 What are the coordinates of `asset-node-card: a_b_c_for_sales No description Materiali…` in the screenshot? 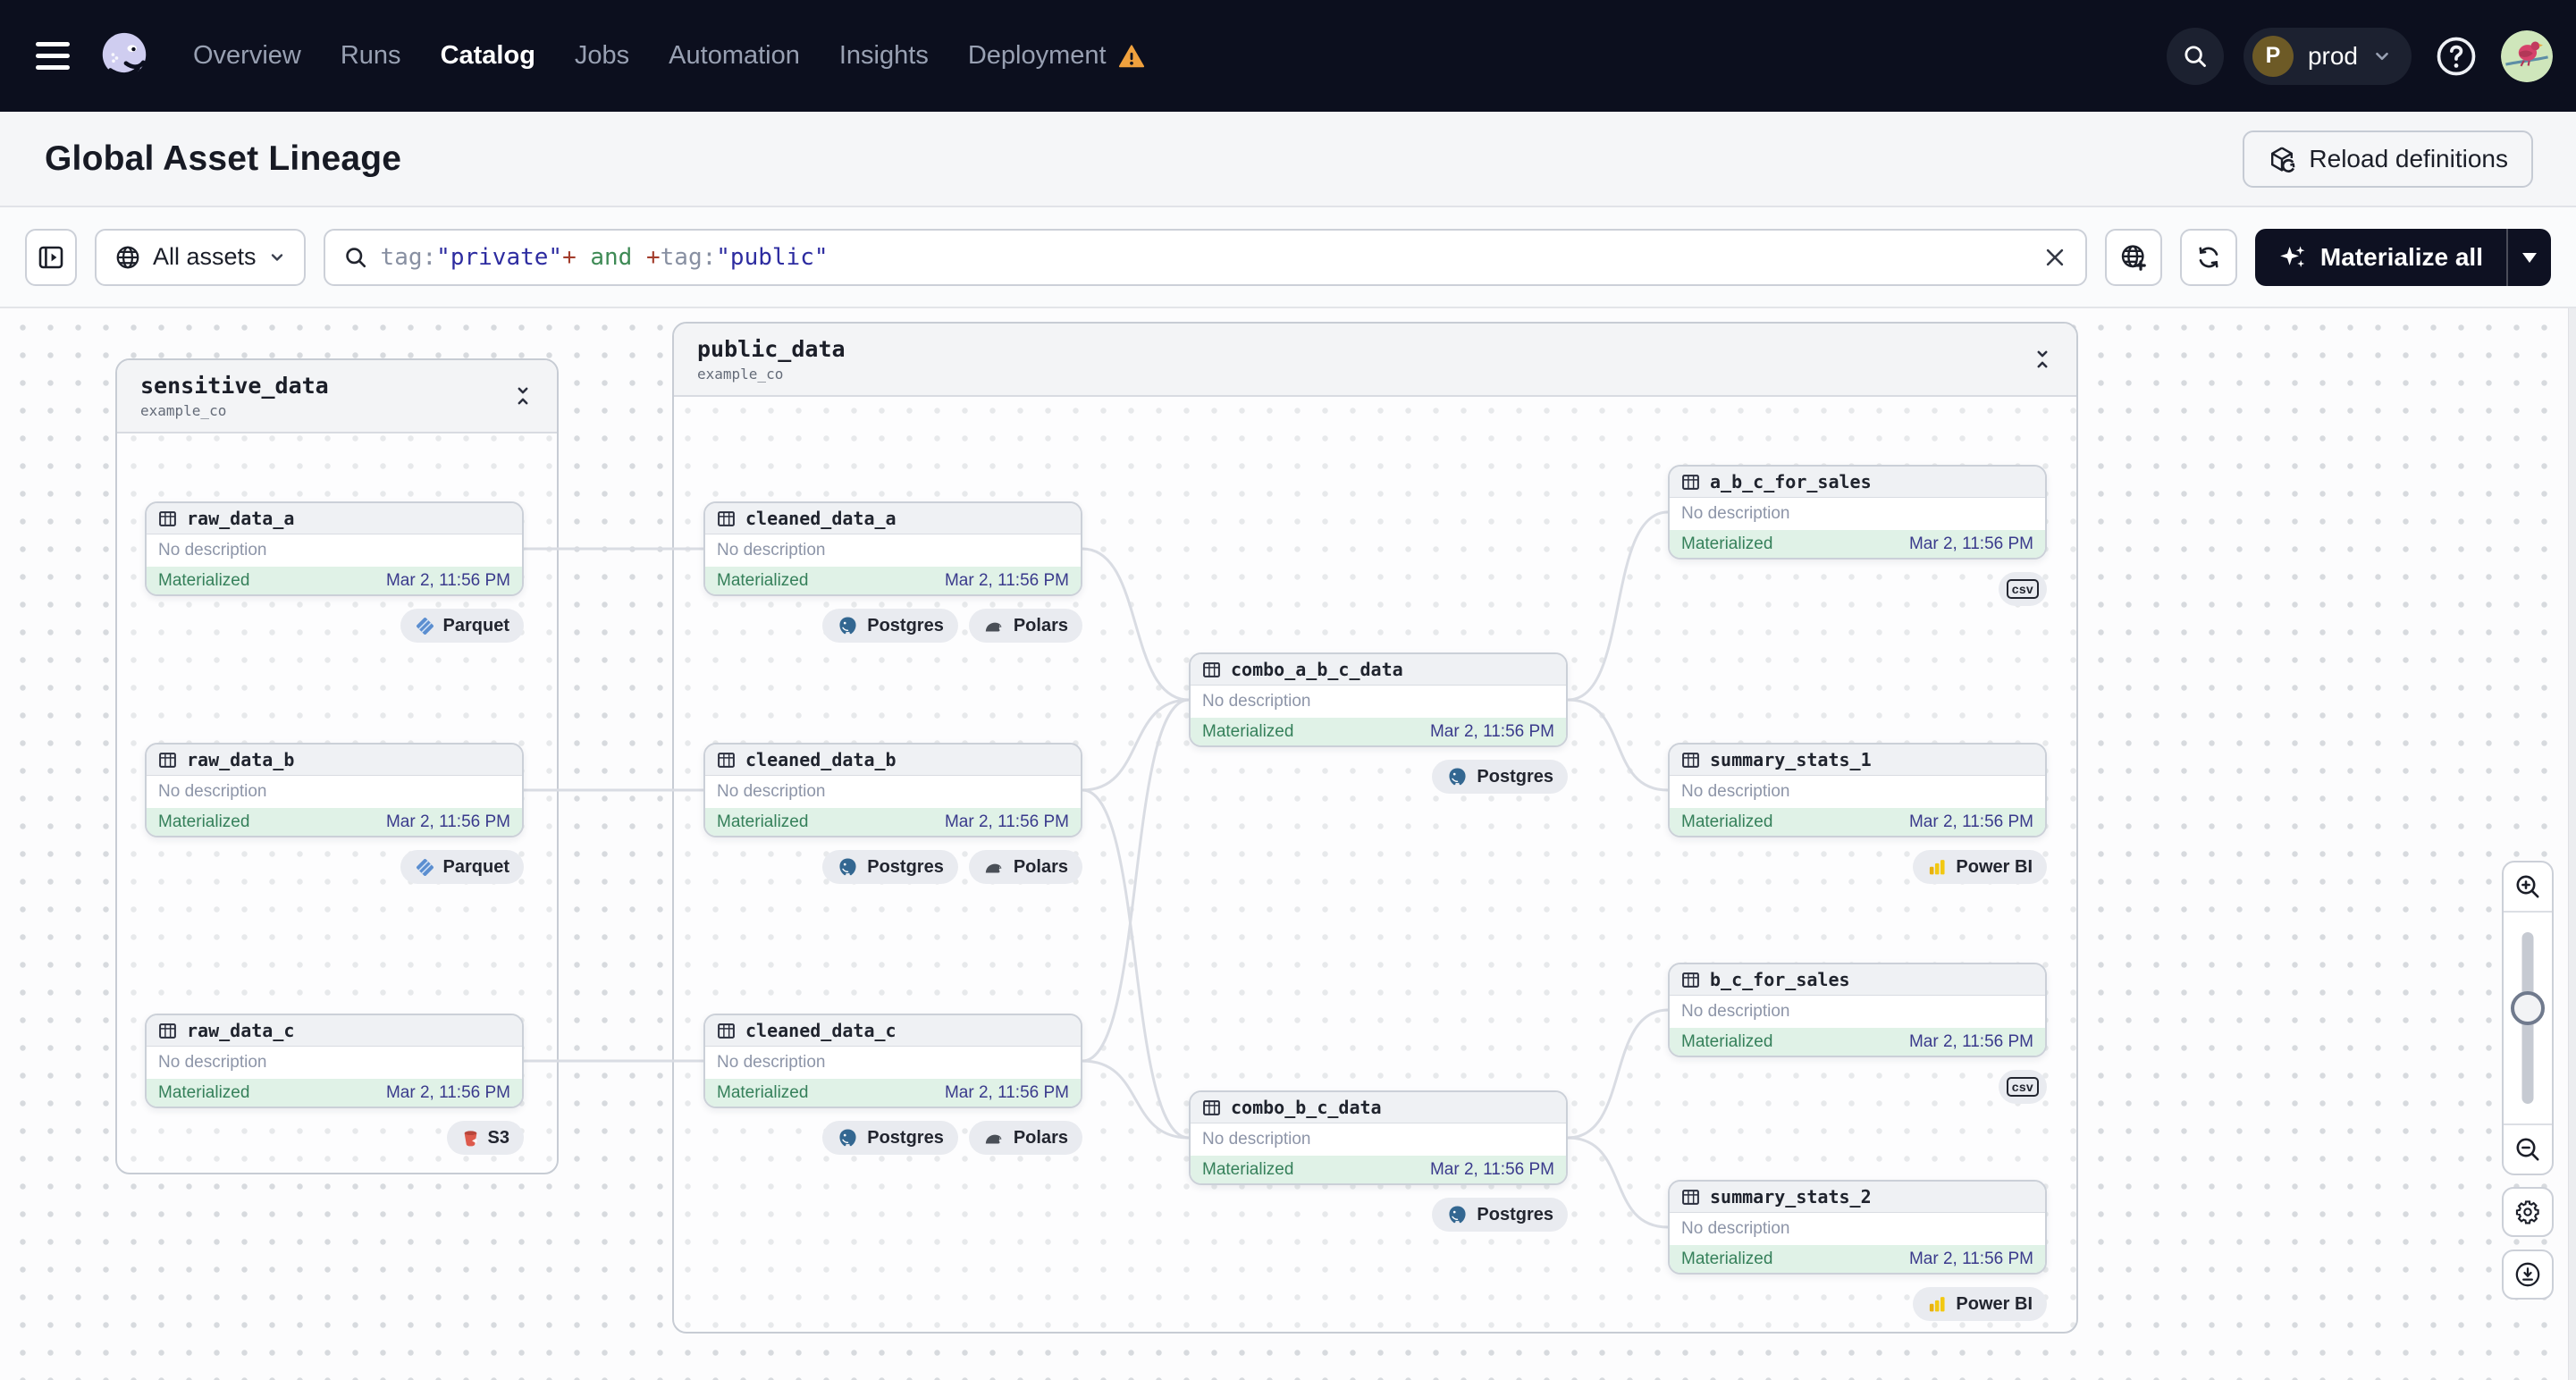 It's located at (1858, 512).